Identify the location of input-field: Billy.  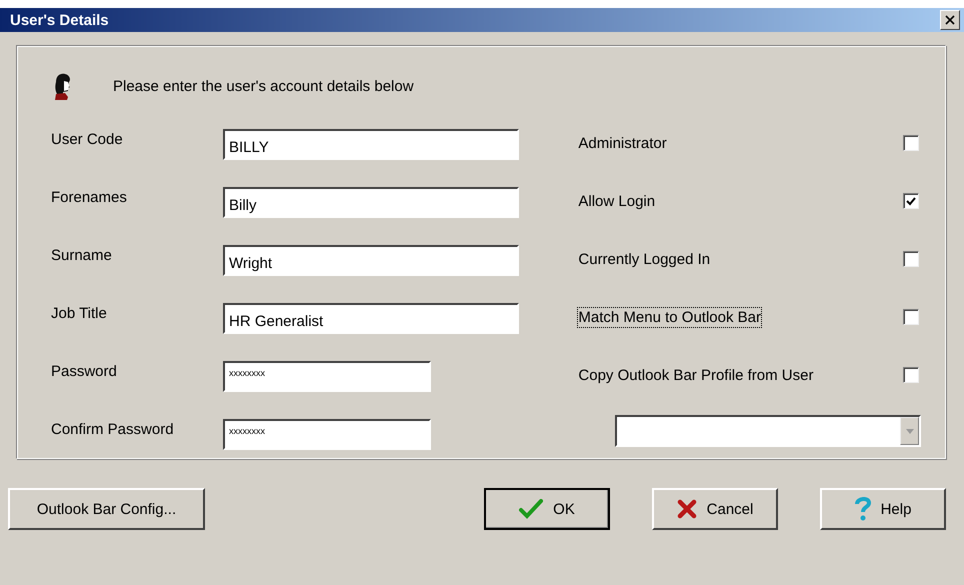
(371, 202).